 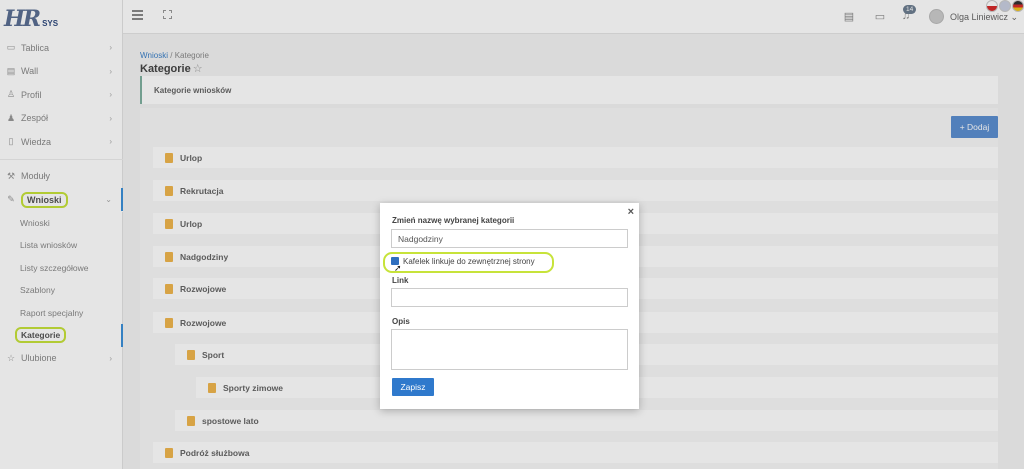 I want to click on cursor-icon: ➚, so click(x=398, y=268).